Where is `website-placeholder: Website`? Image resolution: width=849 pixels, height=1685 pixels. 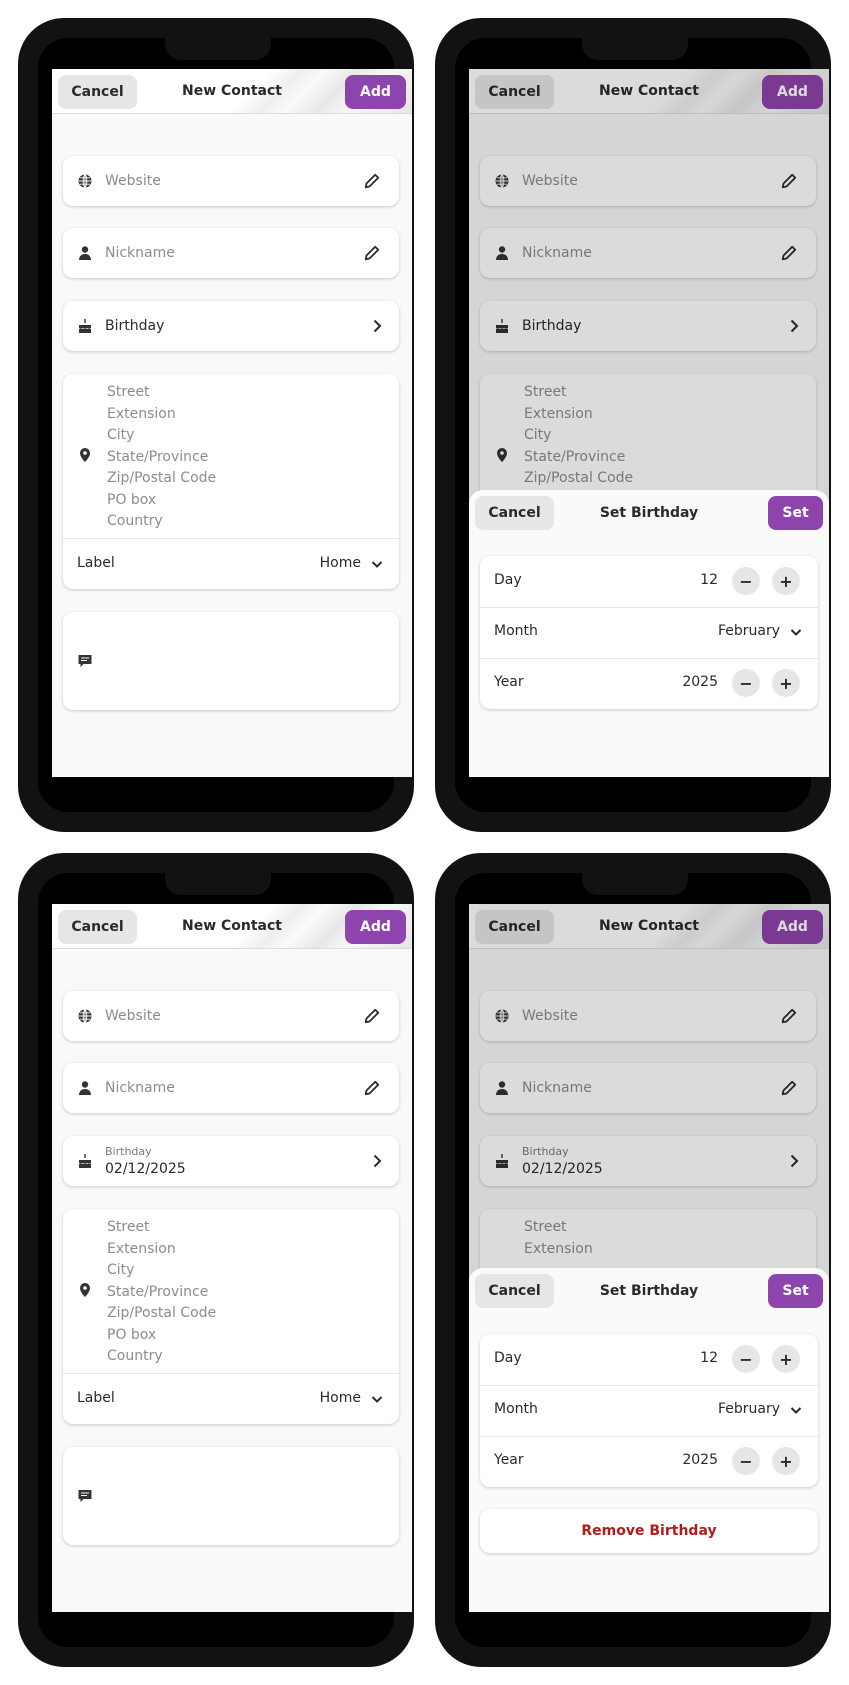
website-placeholder: Website is located at coordinates (133, 1016).